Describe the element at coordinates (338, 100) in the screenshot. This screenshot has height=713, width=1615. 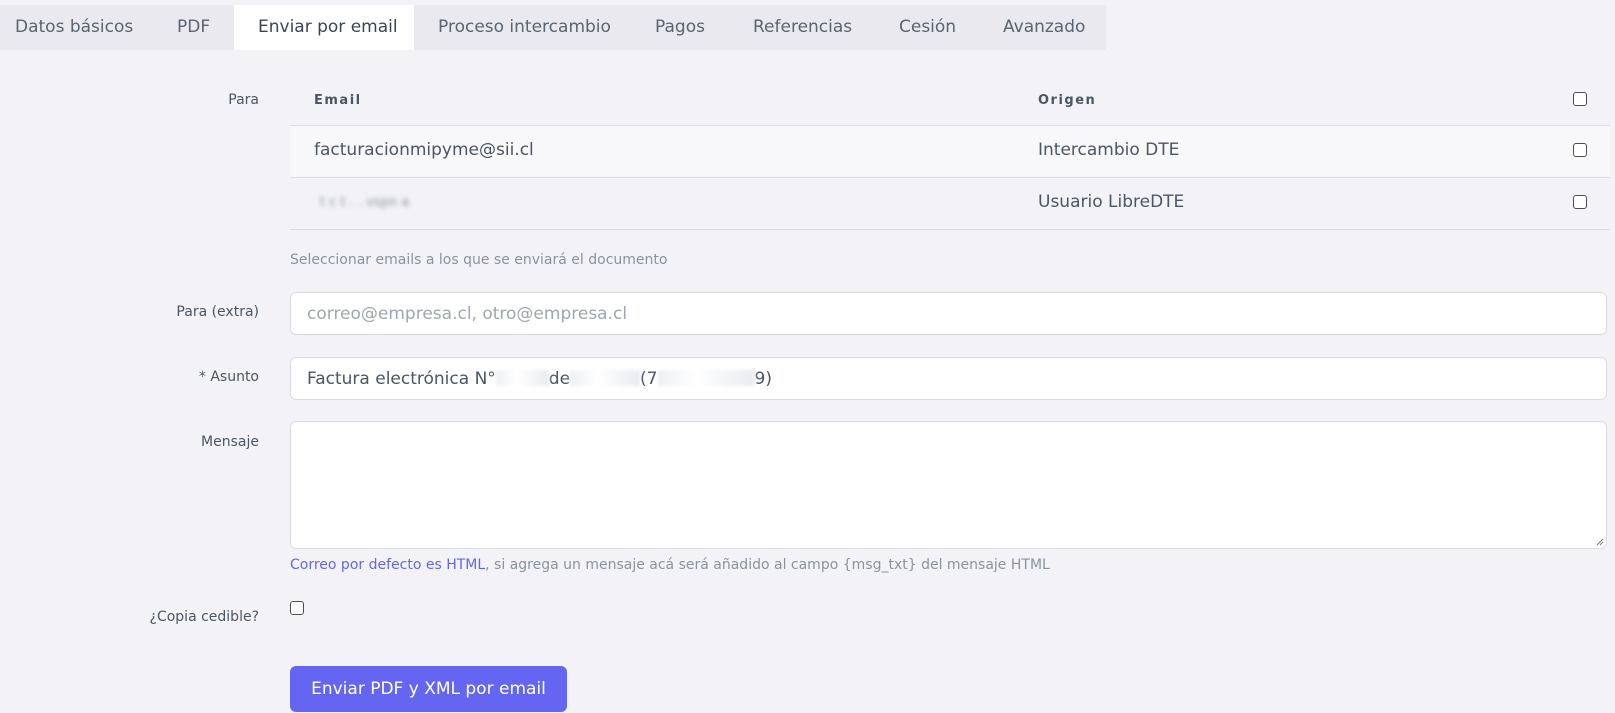
I see `email-column-header: Email` at that location.